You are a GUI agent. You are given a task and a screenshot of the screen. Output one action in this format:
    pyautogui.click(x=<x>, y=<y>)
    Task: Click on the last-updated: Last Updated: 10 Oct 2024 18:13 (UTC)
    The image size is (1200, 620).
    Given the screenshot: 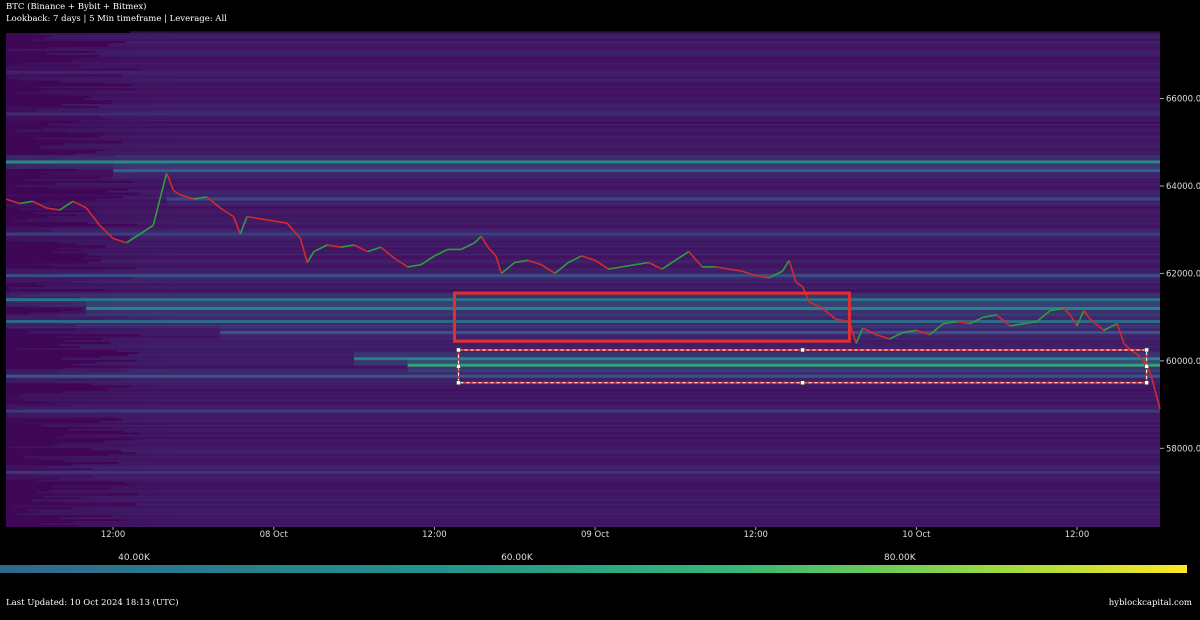 What is the action you would take?
    pyautogui.click(x=92, y=603)
    